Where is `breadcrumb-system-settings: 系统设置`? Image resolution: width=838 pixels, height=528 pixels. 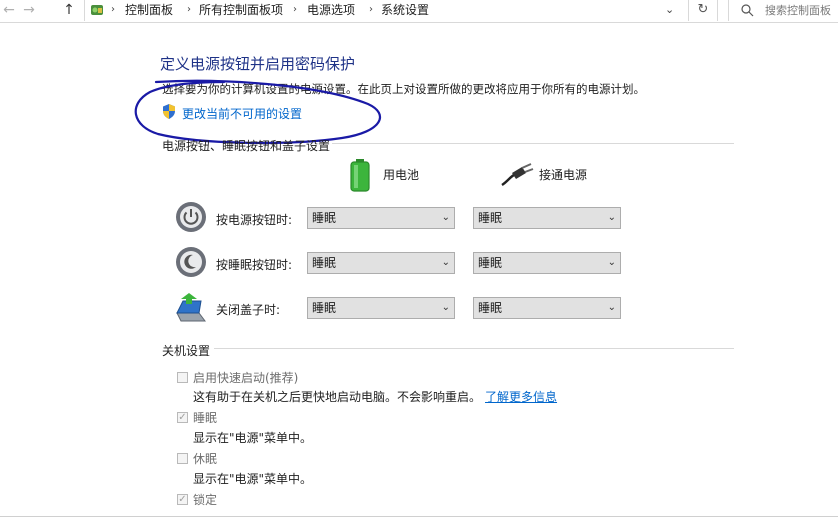 breadcrumb-system-settings: 系统设置 is located at coordinates (405, 10).